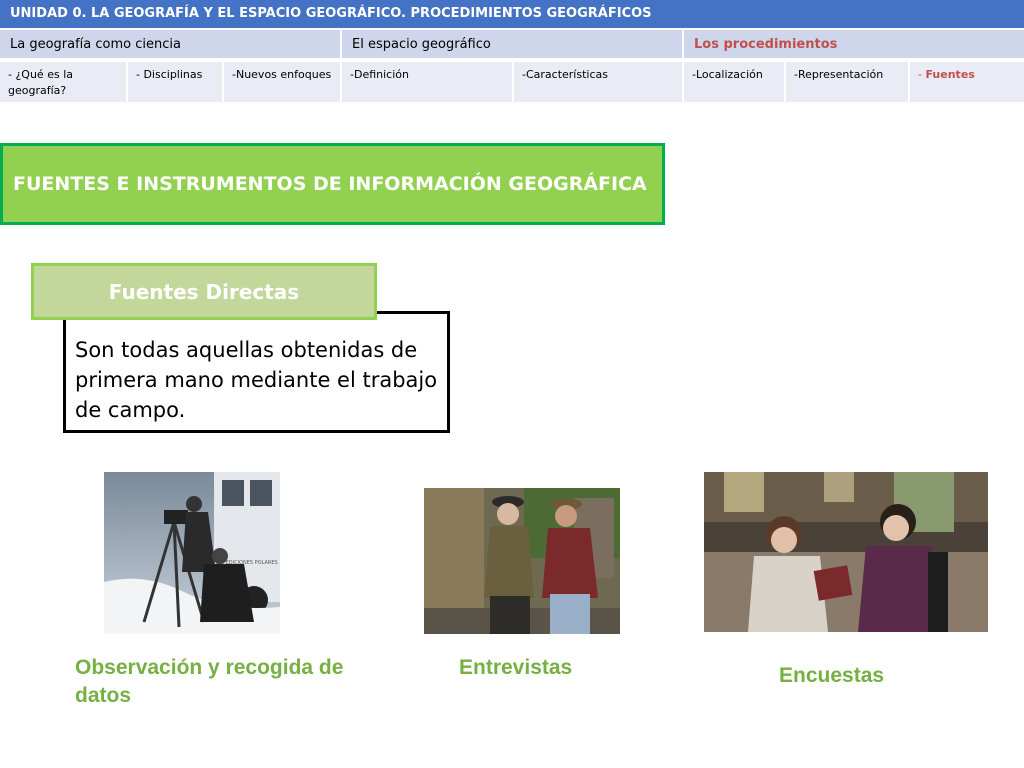  What do you see at coordinates (950, 74) in the screenshot?
I see `subtab-fuentes-label: Fuentes` at bounding box center [950, 74].